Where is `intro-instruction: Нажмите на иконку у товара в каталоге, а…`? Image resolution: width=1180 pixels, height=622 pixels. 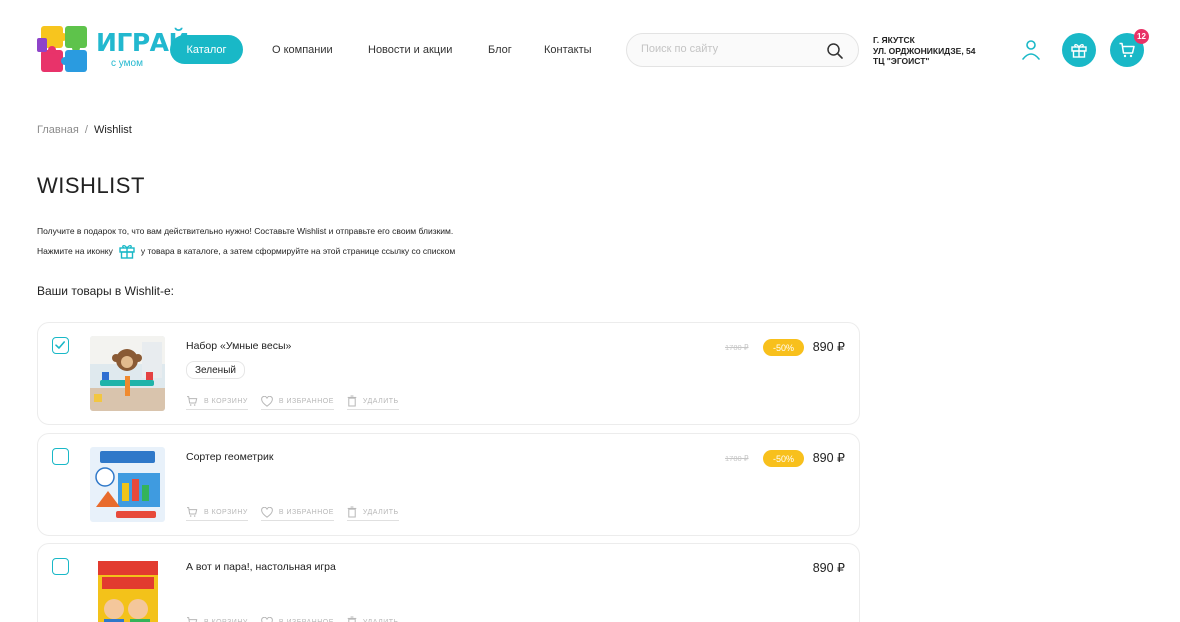 intro-instruction: Нажмите на иконку у товара в каталоге, а… is located at coordinates (246, 251).